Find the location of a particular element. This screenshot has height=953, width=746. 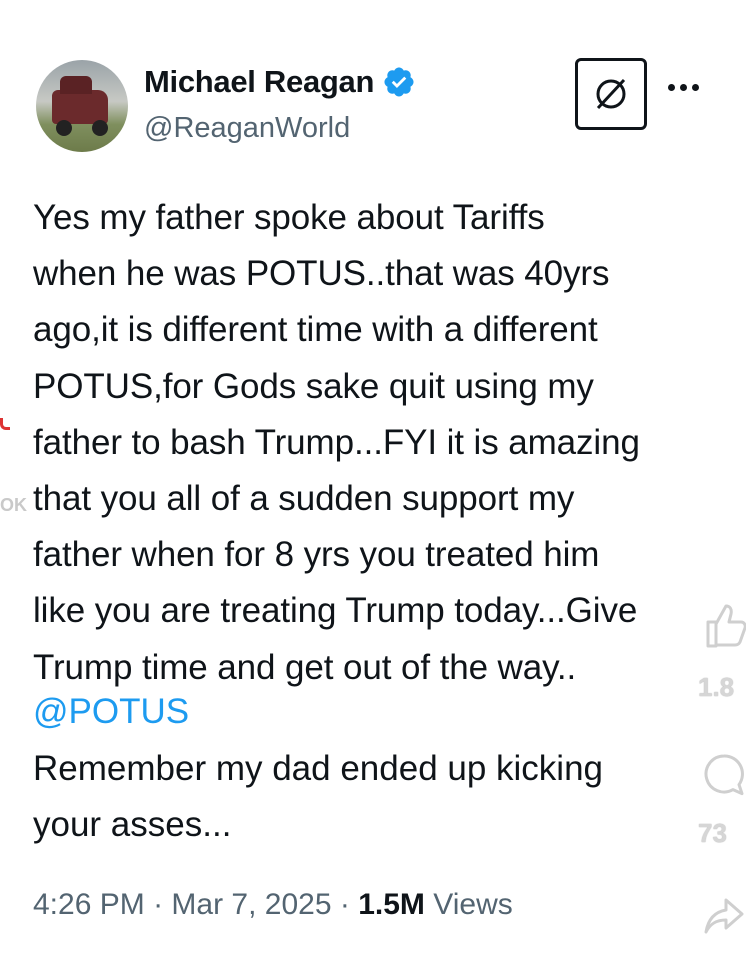

author-name-row: Michael Reagan is located at coordinates (280, 82).